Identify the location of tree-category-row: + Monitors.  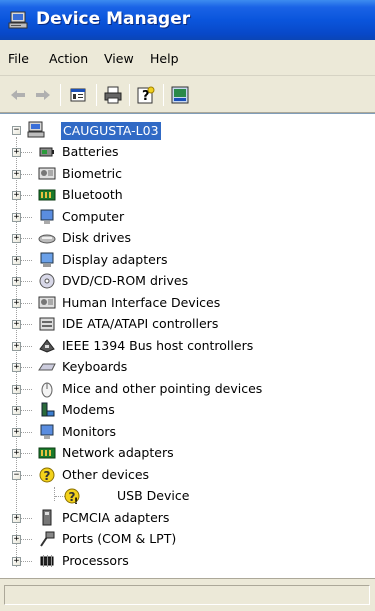
(187, 432).